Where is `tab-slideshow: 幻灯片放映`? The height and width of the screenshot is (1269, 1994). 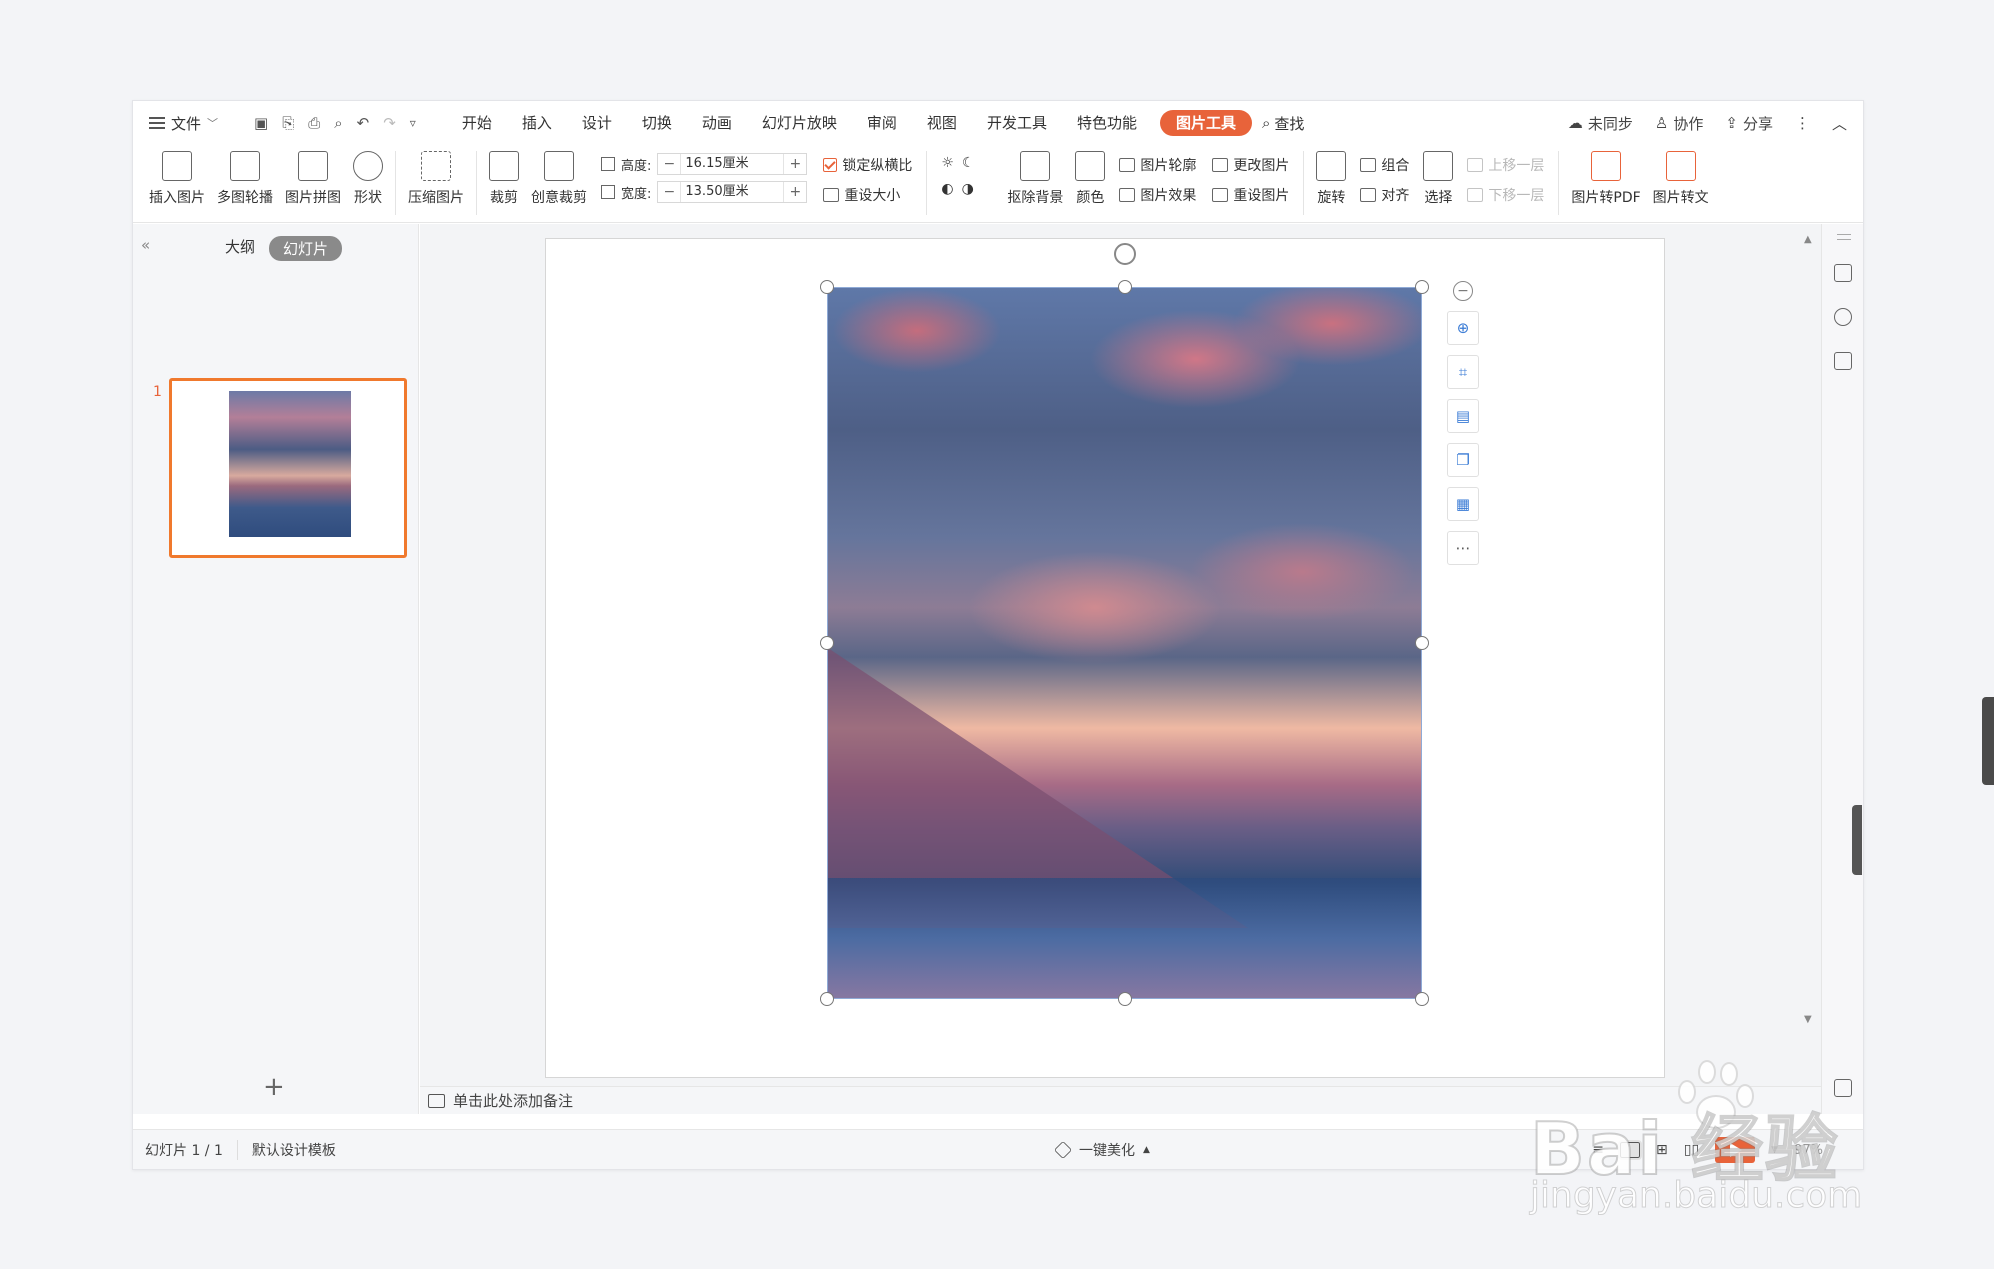
tab-slideshow: 幻灯片放映 is located at coordinates (799, 123).